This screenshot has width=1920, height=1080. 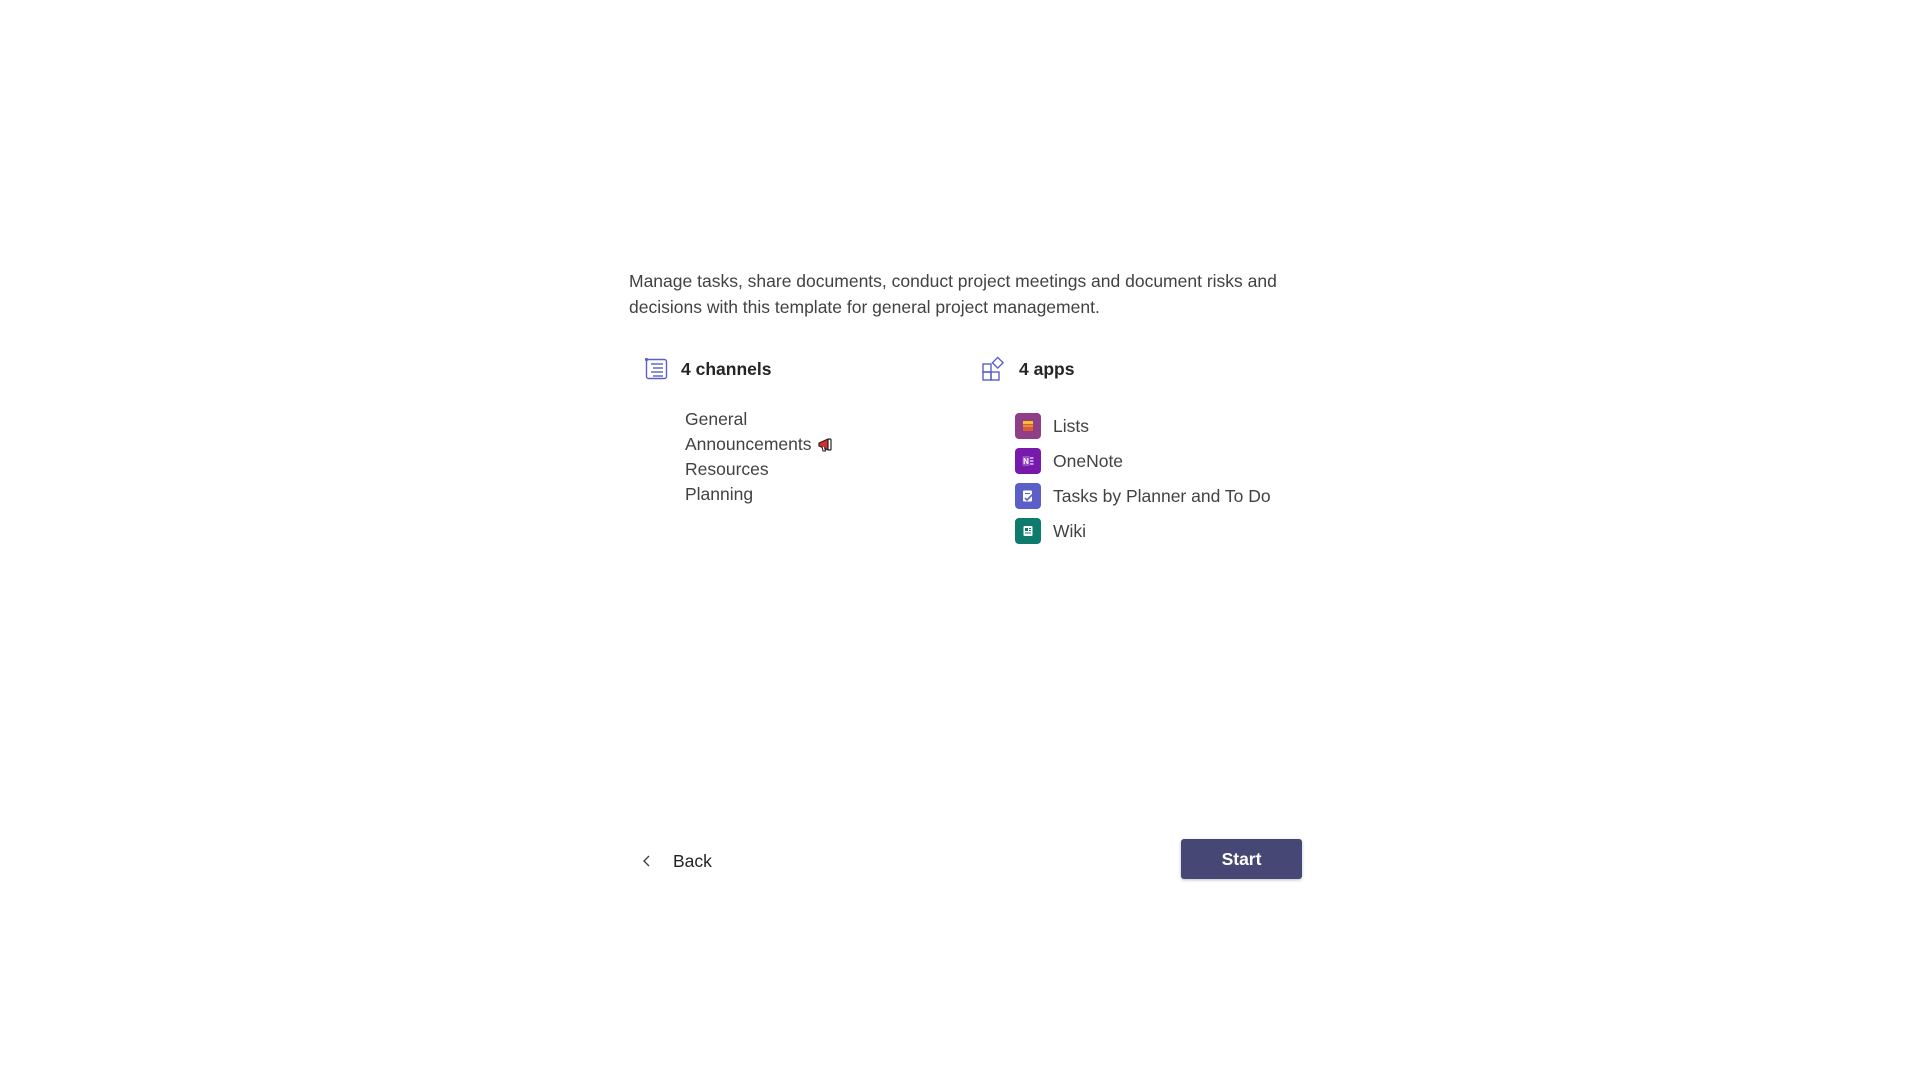 I want to click on channels-header: 4 channels, so click(x=706, y=369).